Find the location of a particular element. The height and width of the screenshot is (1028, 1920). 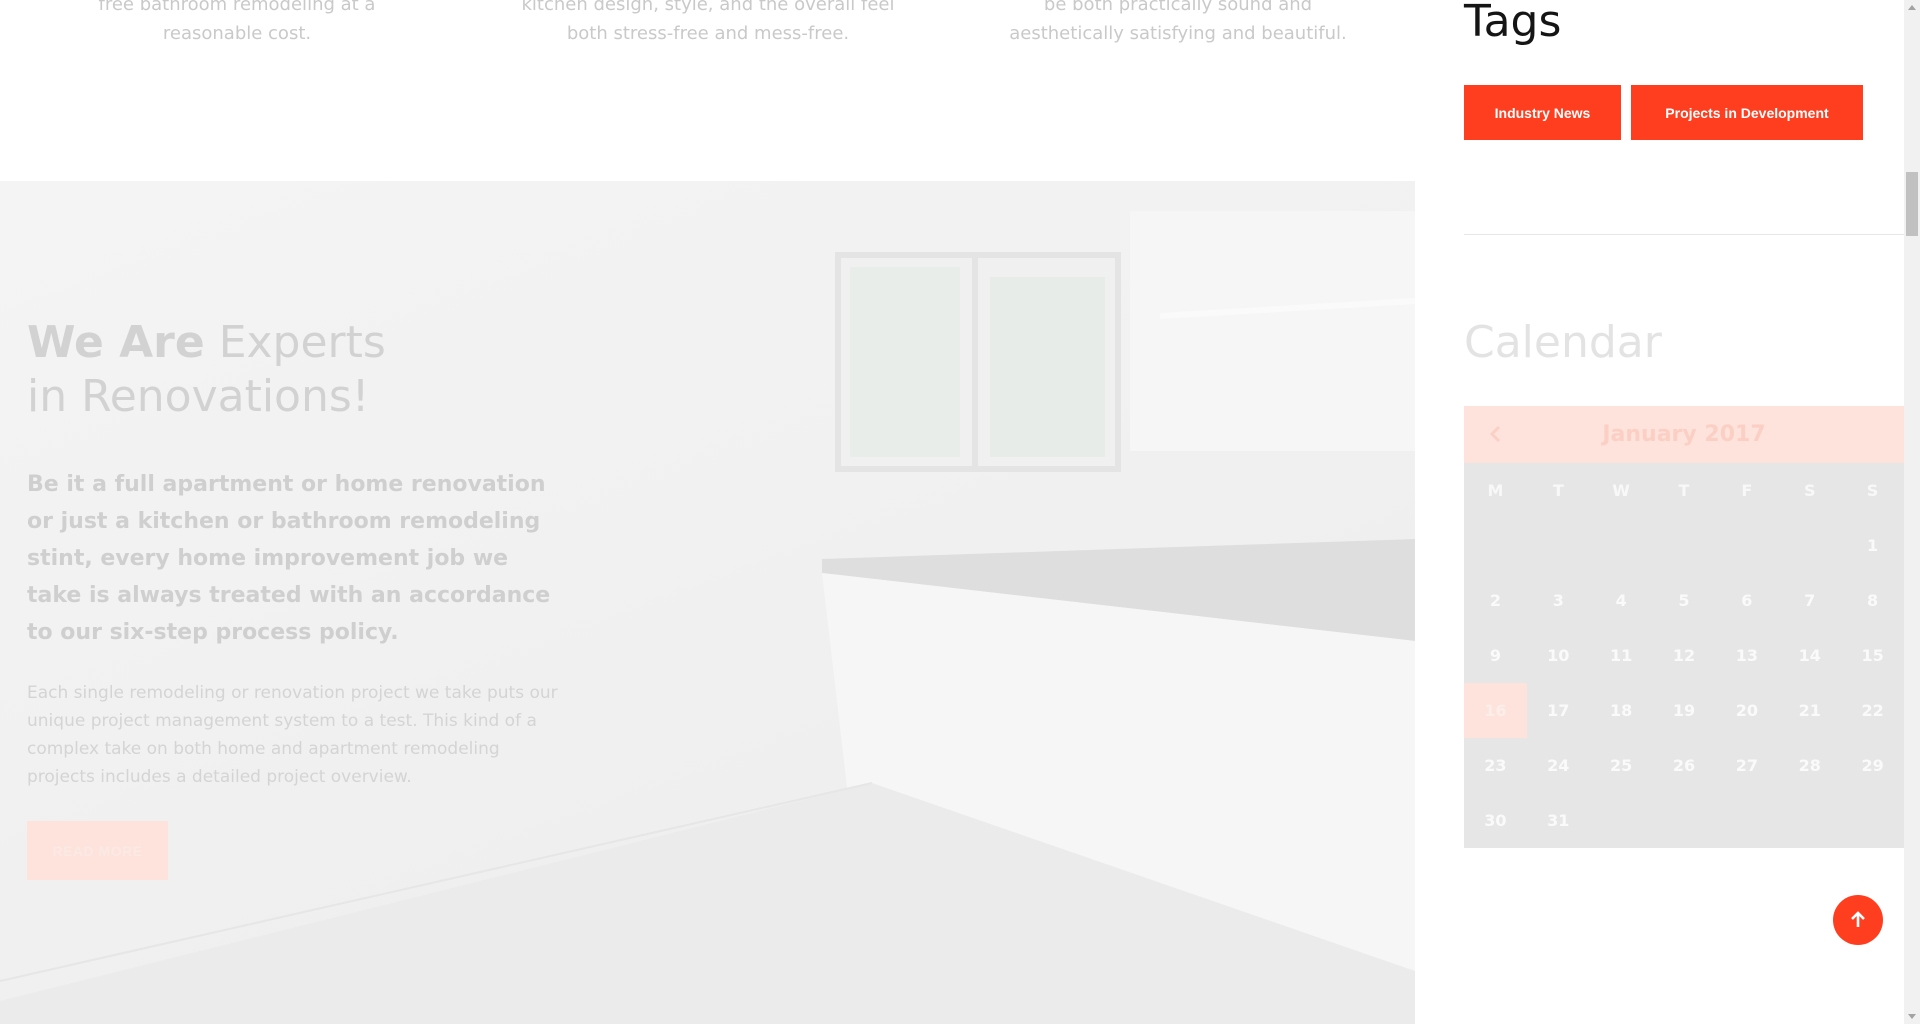

calendar-month-label: January 2017 is located at coordinates (1684, 434).